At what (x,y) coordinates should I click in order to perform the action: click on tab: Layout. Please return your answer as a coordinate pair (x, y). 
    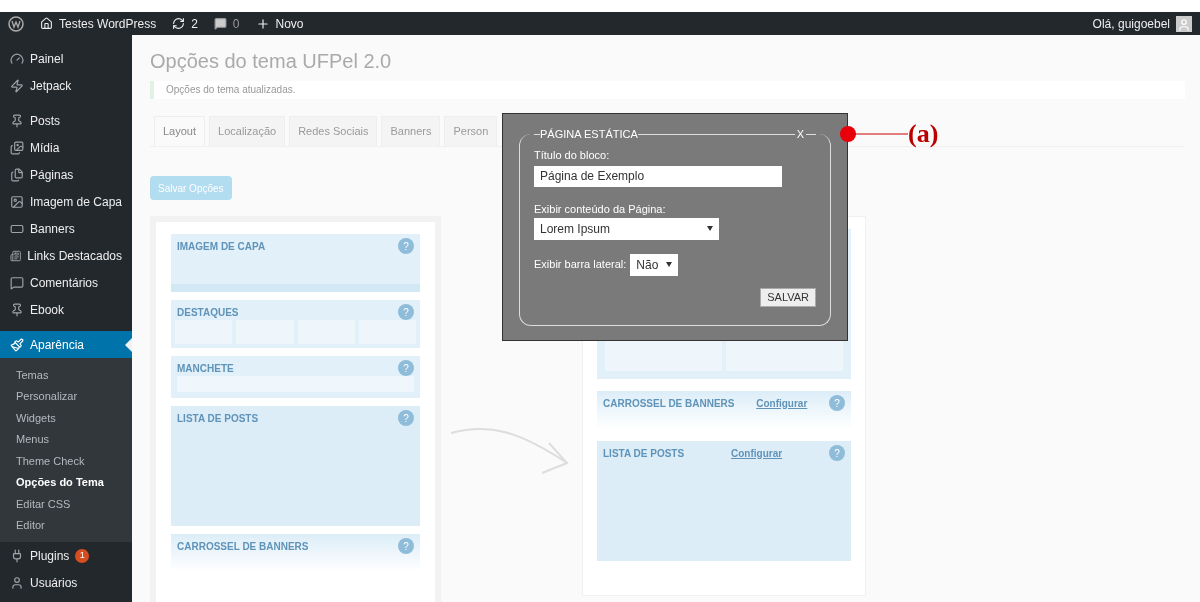
    Looking at the image, I should click on (180, 130).